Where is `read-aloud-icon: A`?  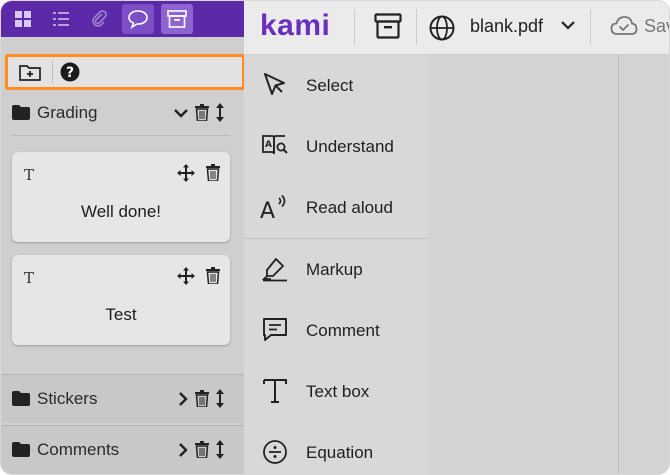
read-aloud-icon: A is located at coordinates (273, 207).